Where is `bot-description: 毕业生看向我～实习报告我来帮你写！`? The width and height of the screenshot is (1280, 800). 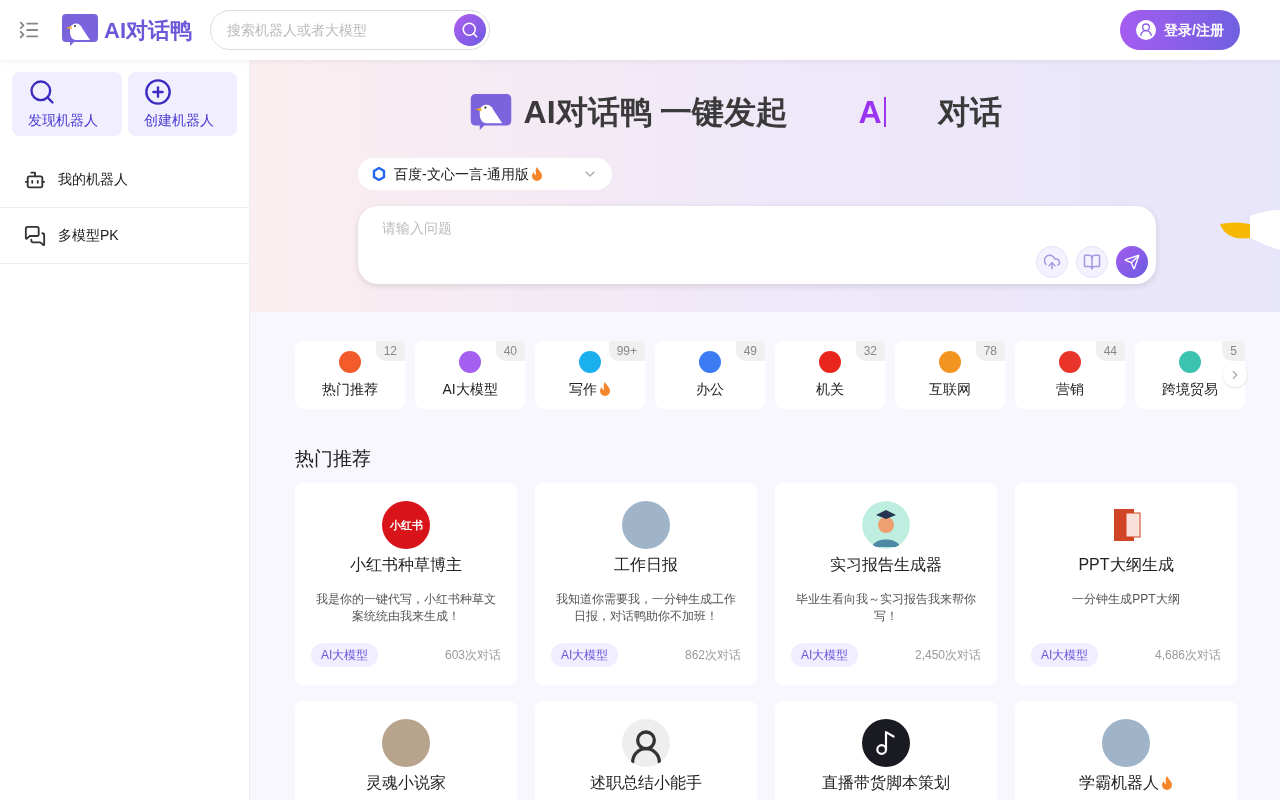
bot-description: 毕业生看向我～实习报告我来帮你写！ is located at coordinates (886, 608).